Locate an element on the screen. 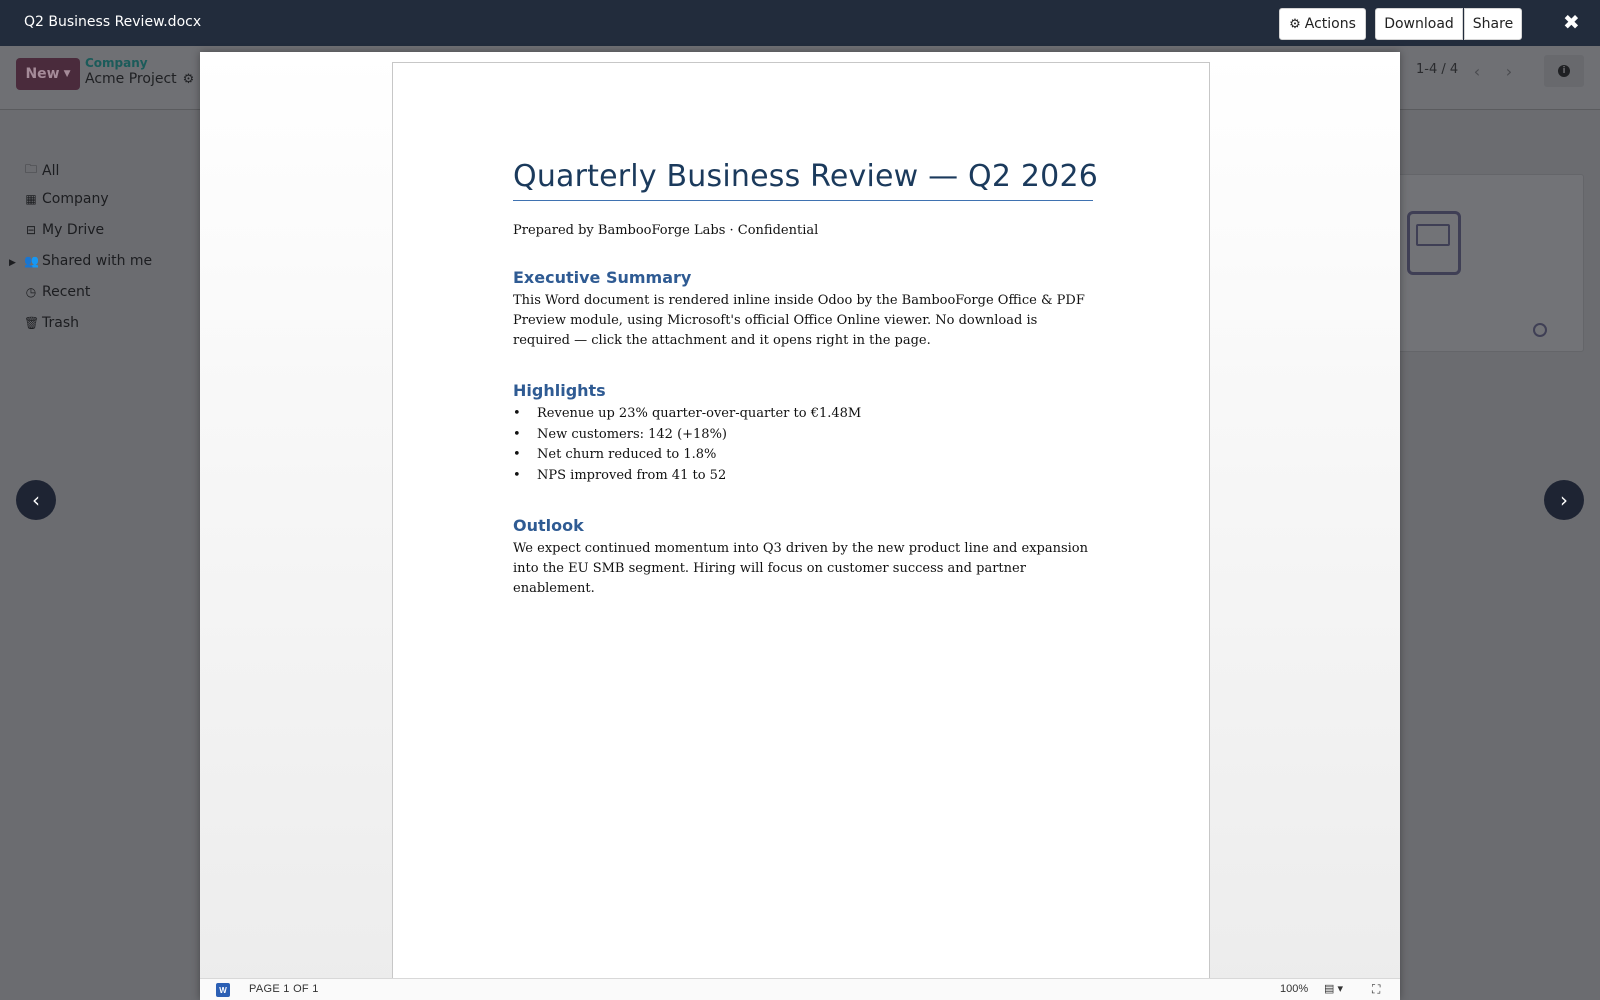 The height and width of the screenshot is (1000, 1600). info-icon: i is located at coordinates (1564, 71).